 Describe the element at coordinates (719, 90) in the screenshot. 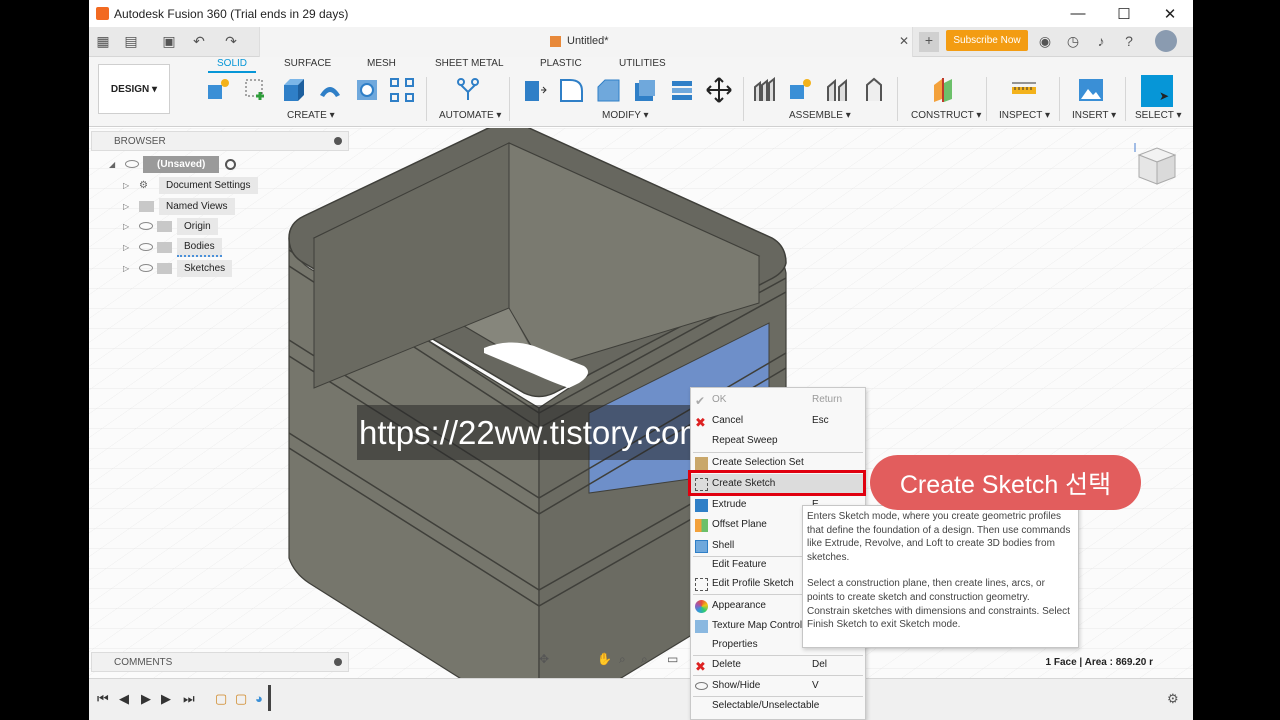

I see `move-copy-icon` at that location.